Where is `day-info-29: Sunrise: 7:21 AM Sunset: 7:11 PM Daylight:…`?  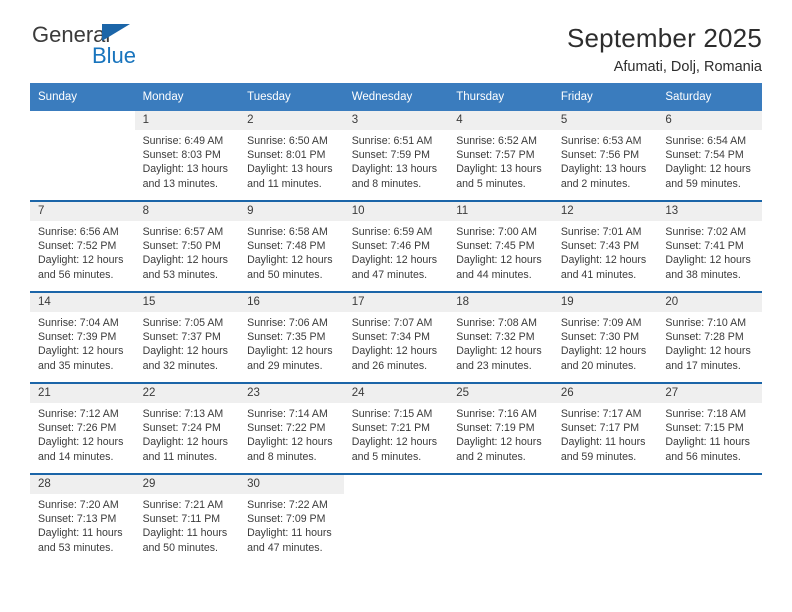 day-info-29: Sunrise: 7:21 AM Sunset: 7:11 PM Daylight:… is located at coordinates (187, 529).